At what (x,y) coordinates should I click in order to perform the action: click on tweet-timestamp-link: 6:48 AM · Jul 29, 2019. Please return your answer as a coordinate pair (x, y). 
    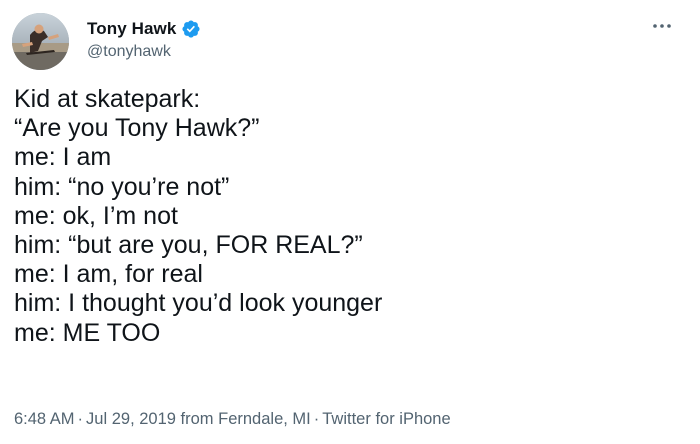
    Looking at the image, I should click on (95, 419).